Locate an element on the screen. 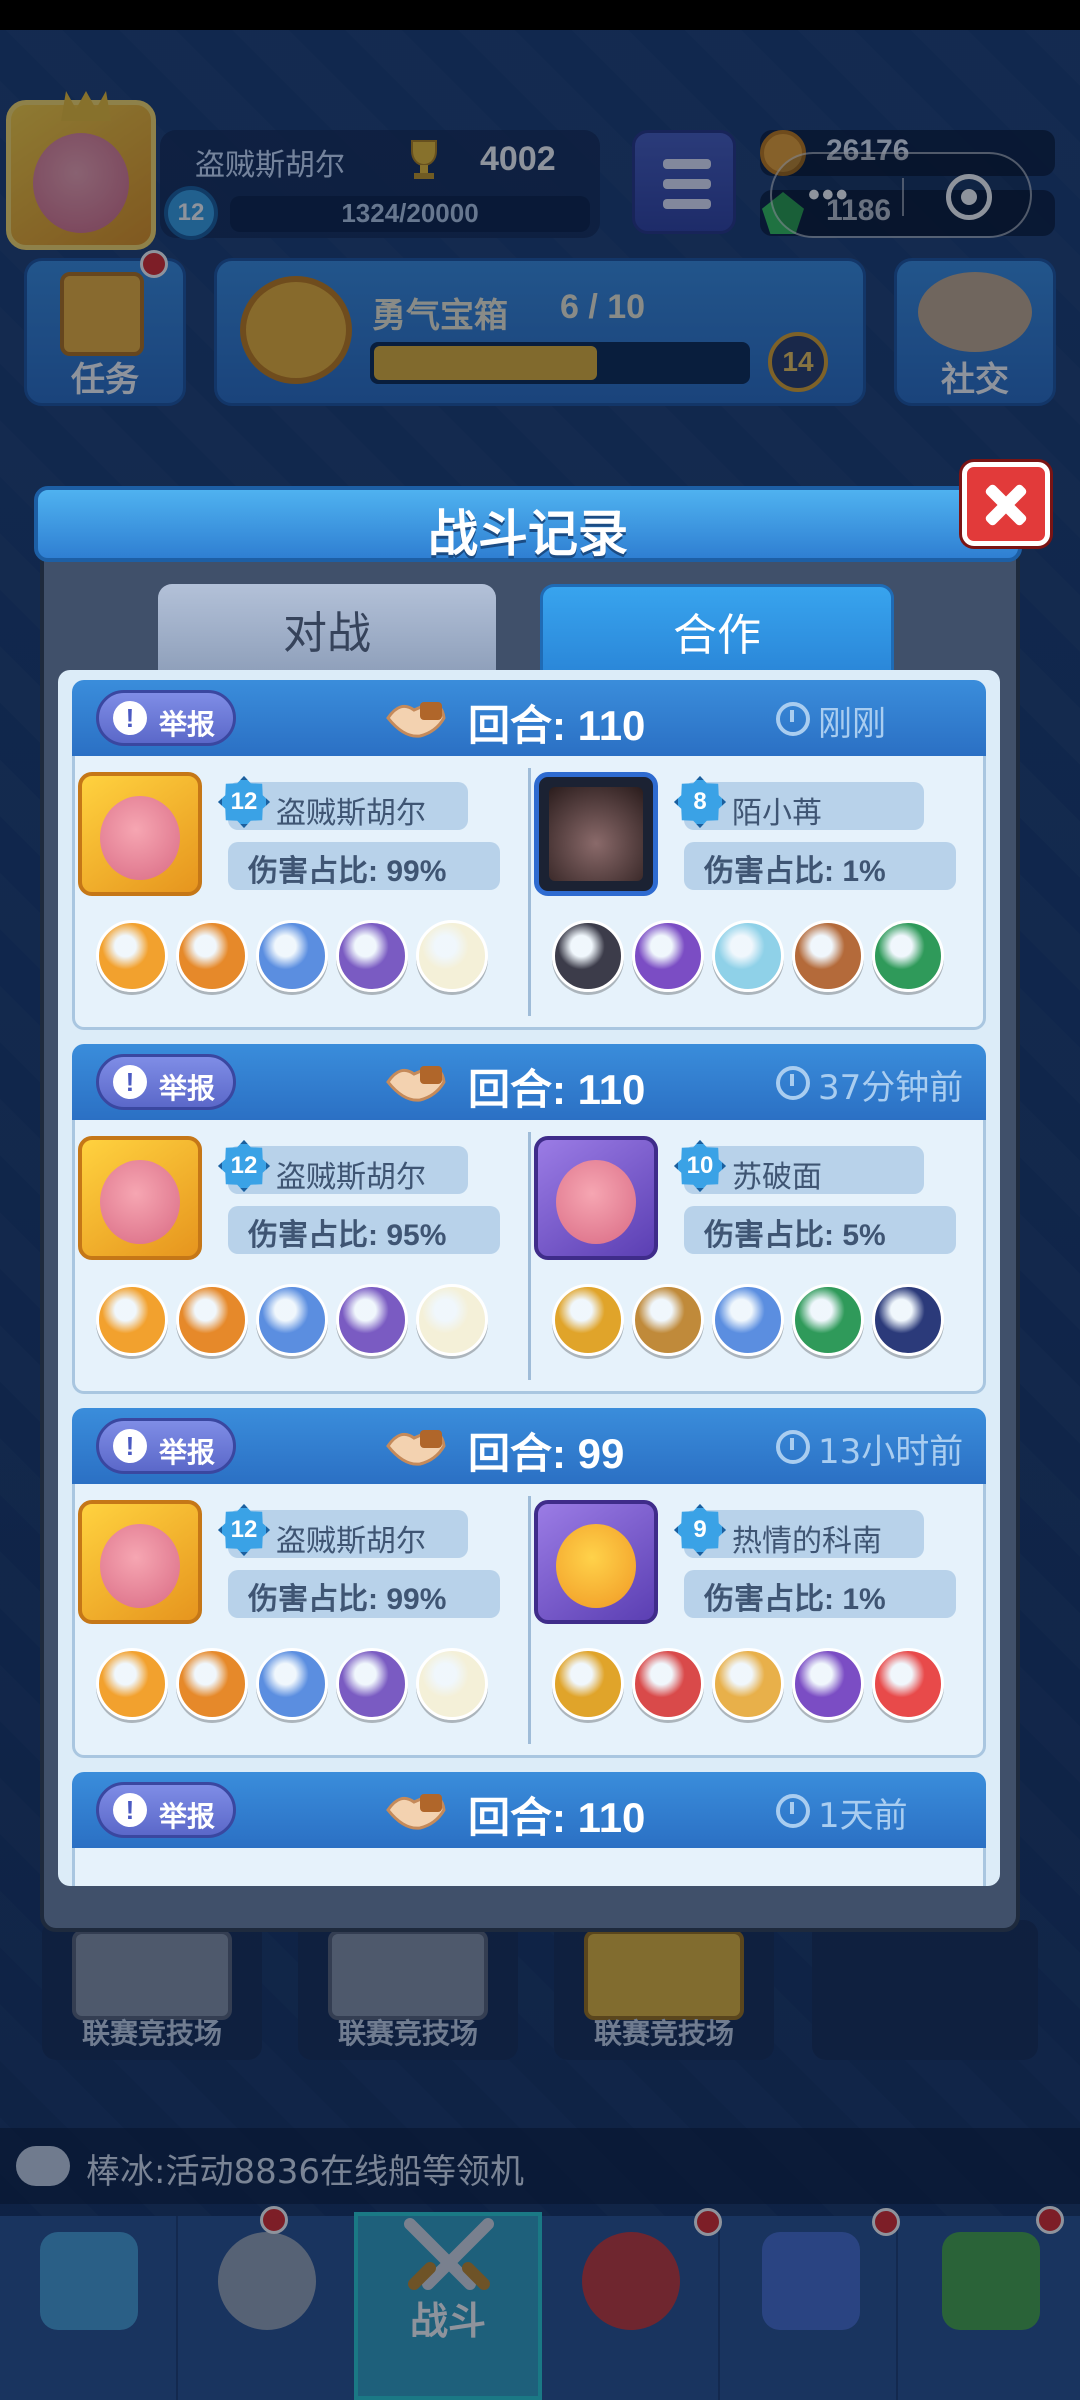  tab-versus: 对战 is located at coordinates (327, 629).